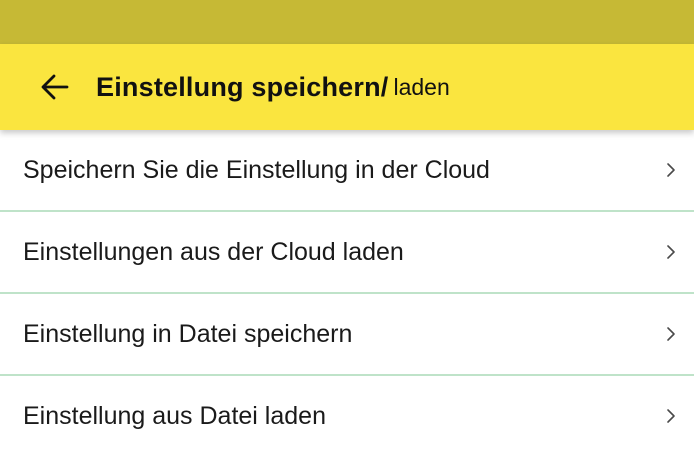 Image resolution: width=694 pixels, height=456 pixels. Describe the element at coordinates (213, 251) in the screenshot. I see `list-item-label: Einstellungen aus der Cloud laden` at that location.